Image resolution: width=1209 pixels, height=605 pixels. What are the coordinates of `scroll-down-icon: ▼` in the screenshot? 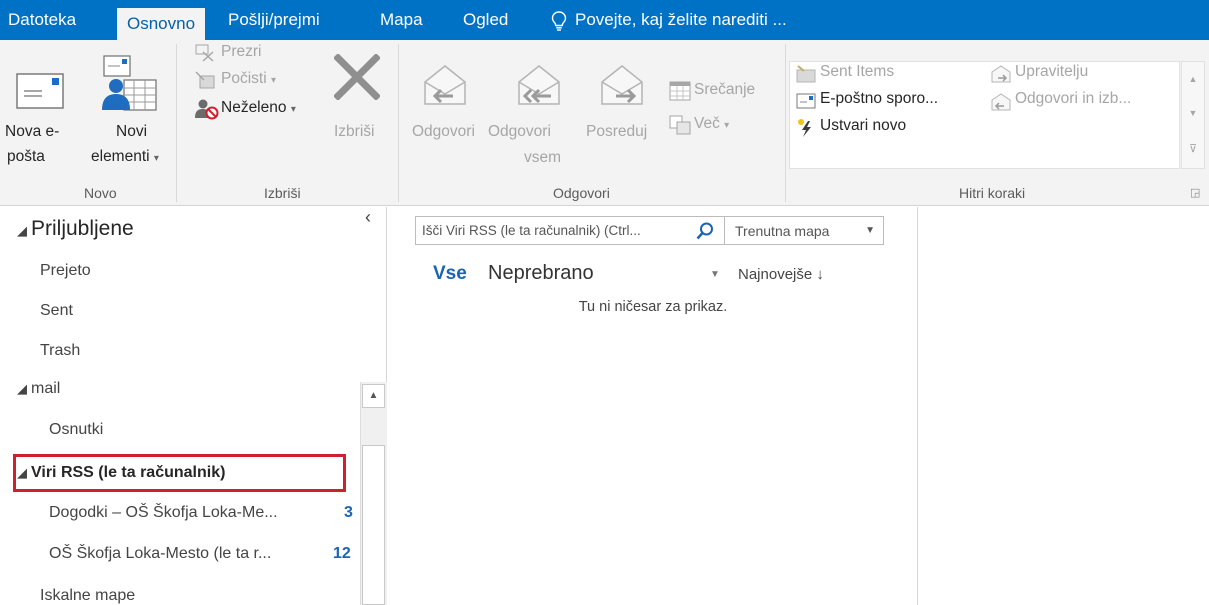 It's located at (1193, 113).